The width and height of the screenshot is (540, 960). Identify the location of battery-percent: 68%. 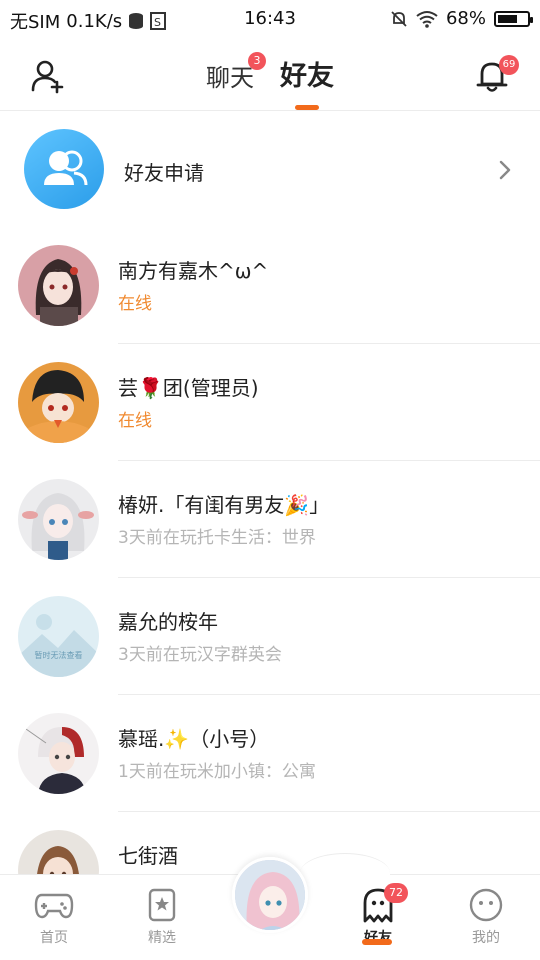
(465, 18).